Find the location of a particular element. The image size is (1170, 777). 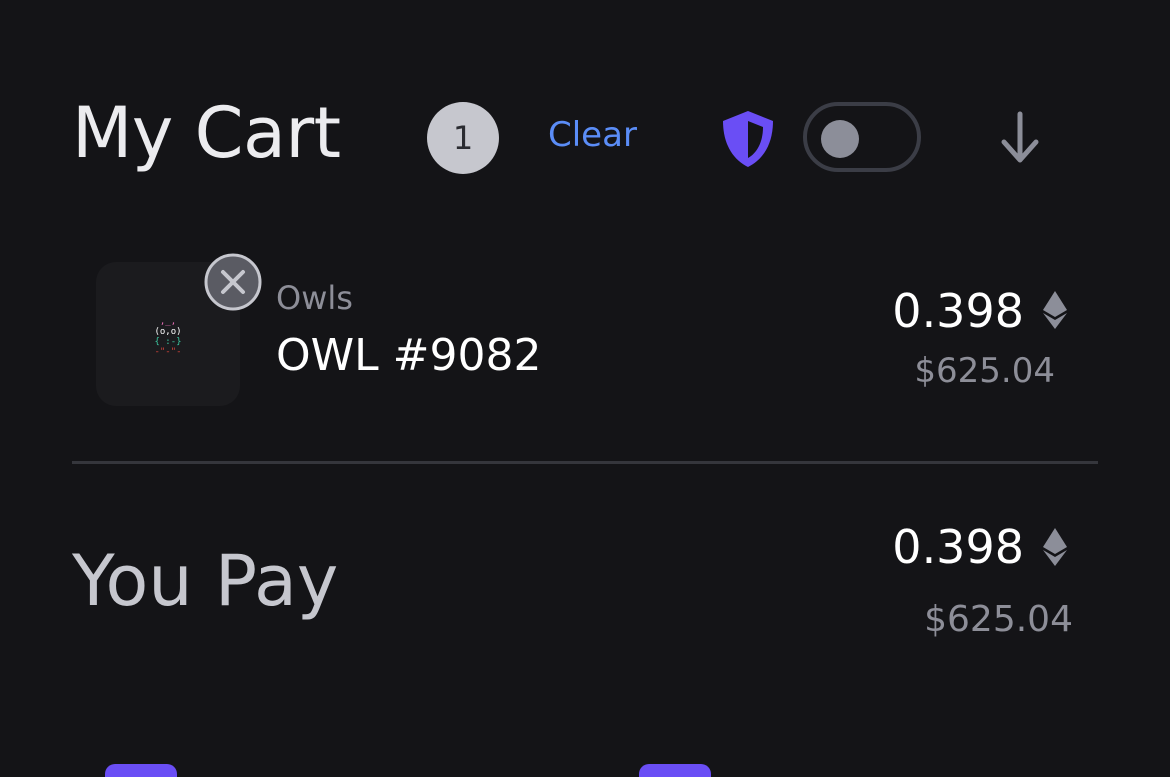

toggle-knob is located at coordinates (840, 139).